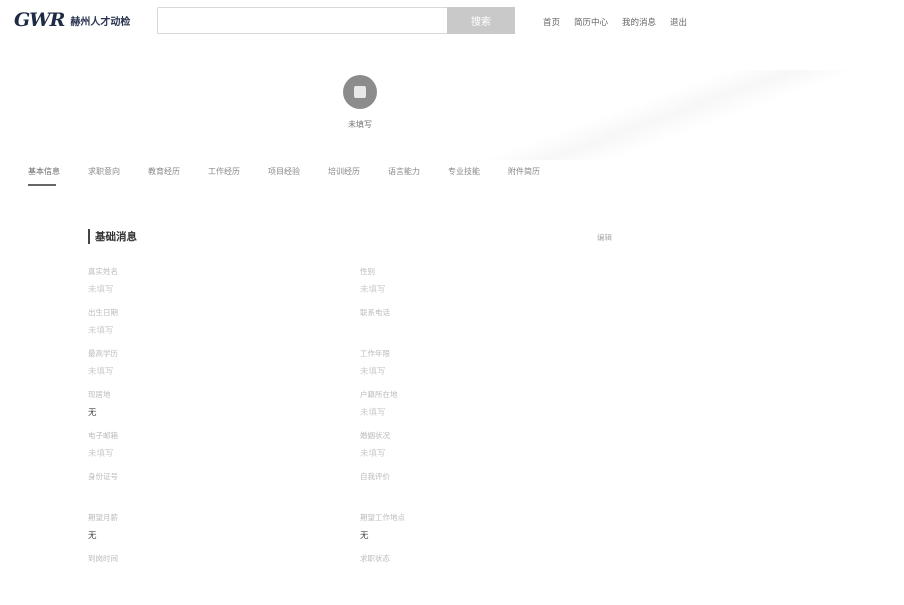 The image size is (904, 605). What do you see at coordinates (382, 517) in the screenshot?
I see `field-label: 期望工作地点` at bounding box center [382, 517].